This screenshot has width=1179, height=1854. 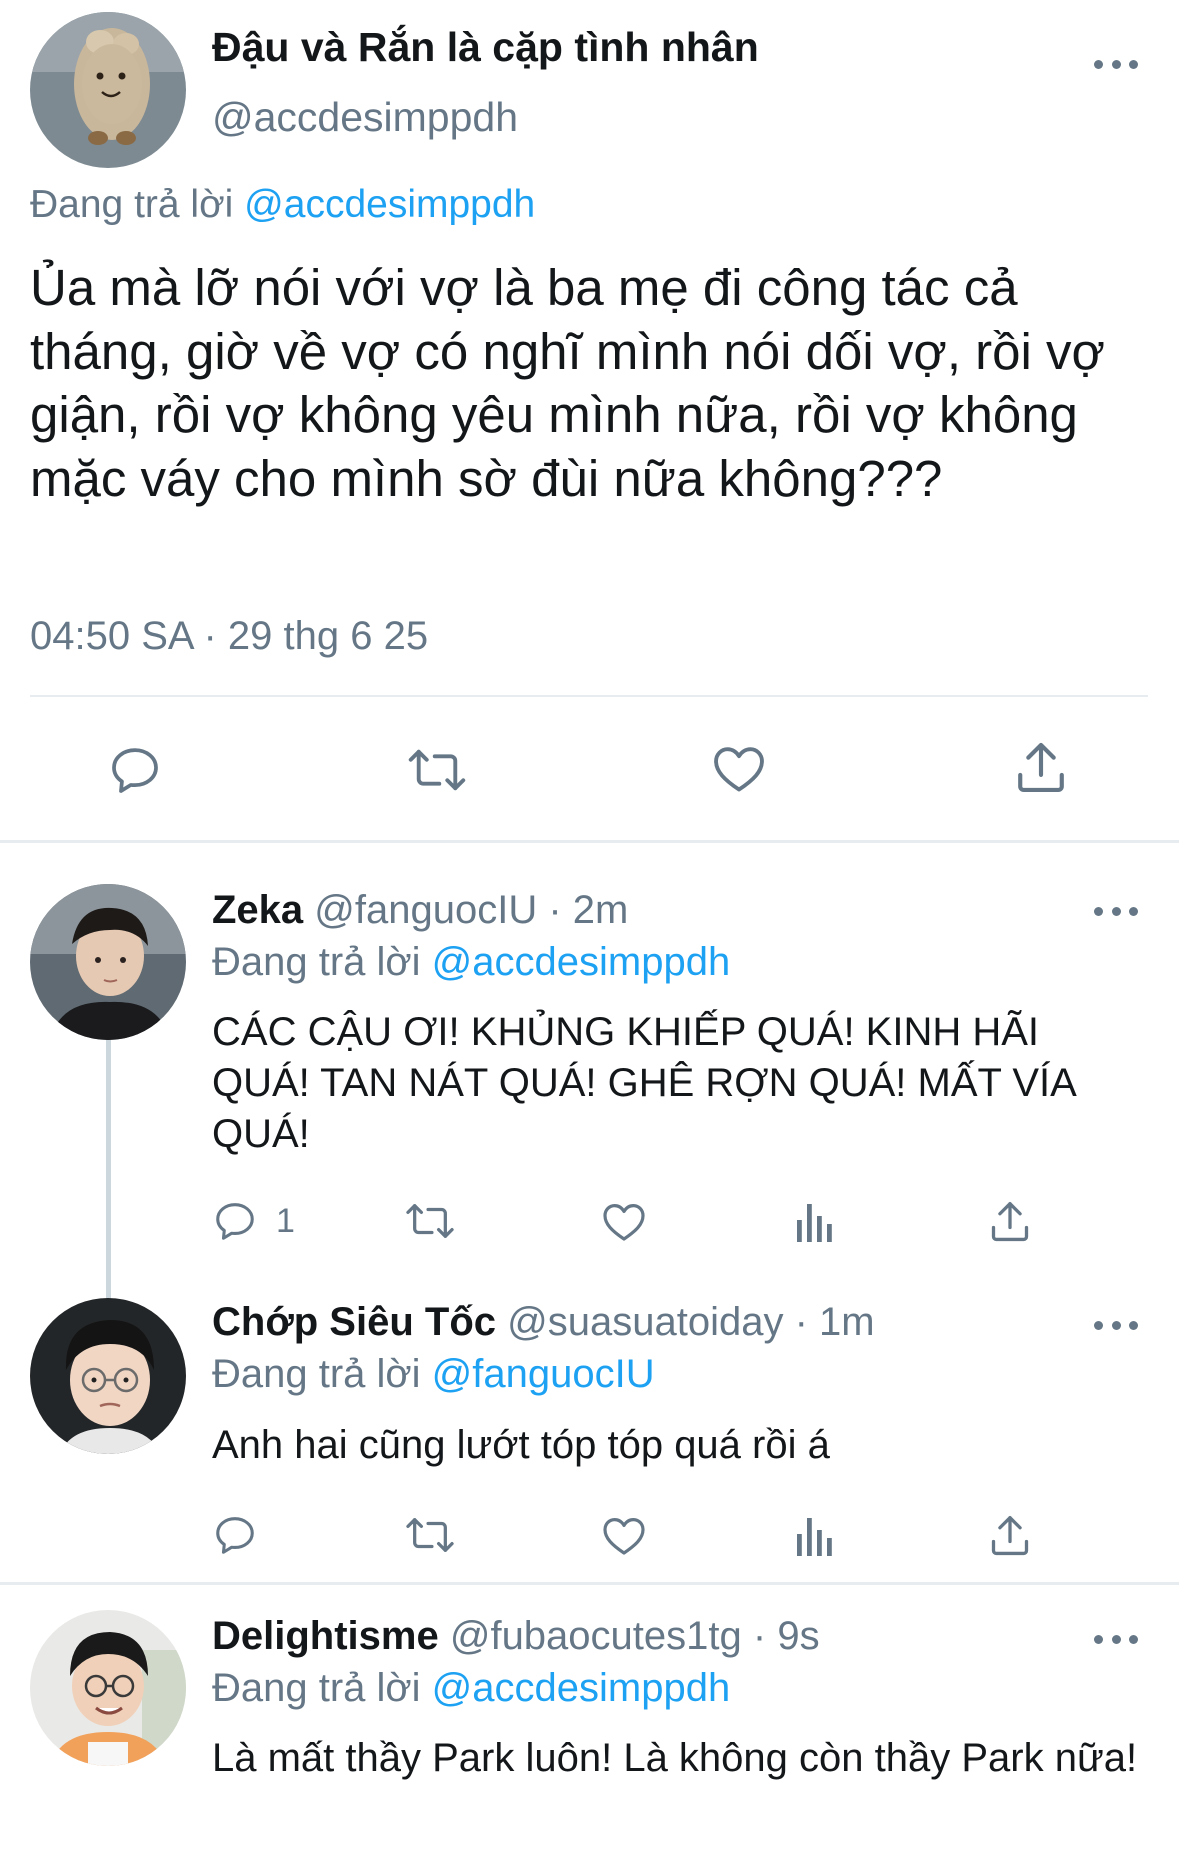 What do you see at coordinates (543, 1374) in the screenshot?
I see `replying-to-link: @fanguocIU` at bounding box center [543, 1374].